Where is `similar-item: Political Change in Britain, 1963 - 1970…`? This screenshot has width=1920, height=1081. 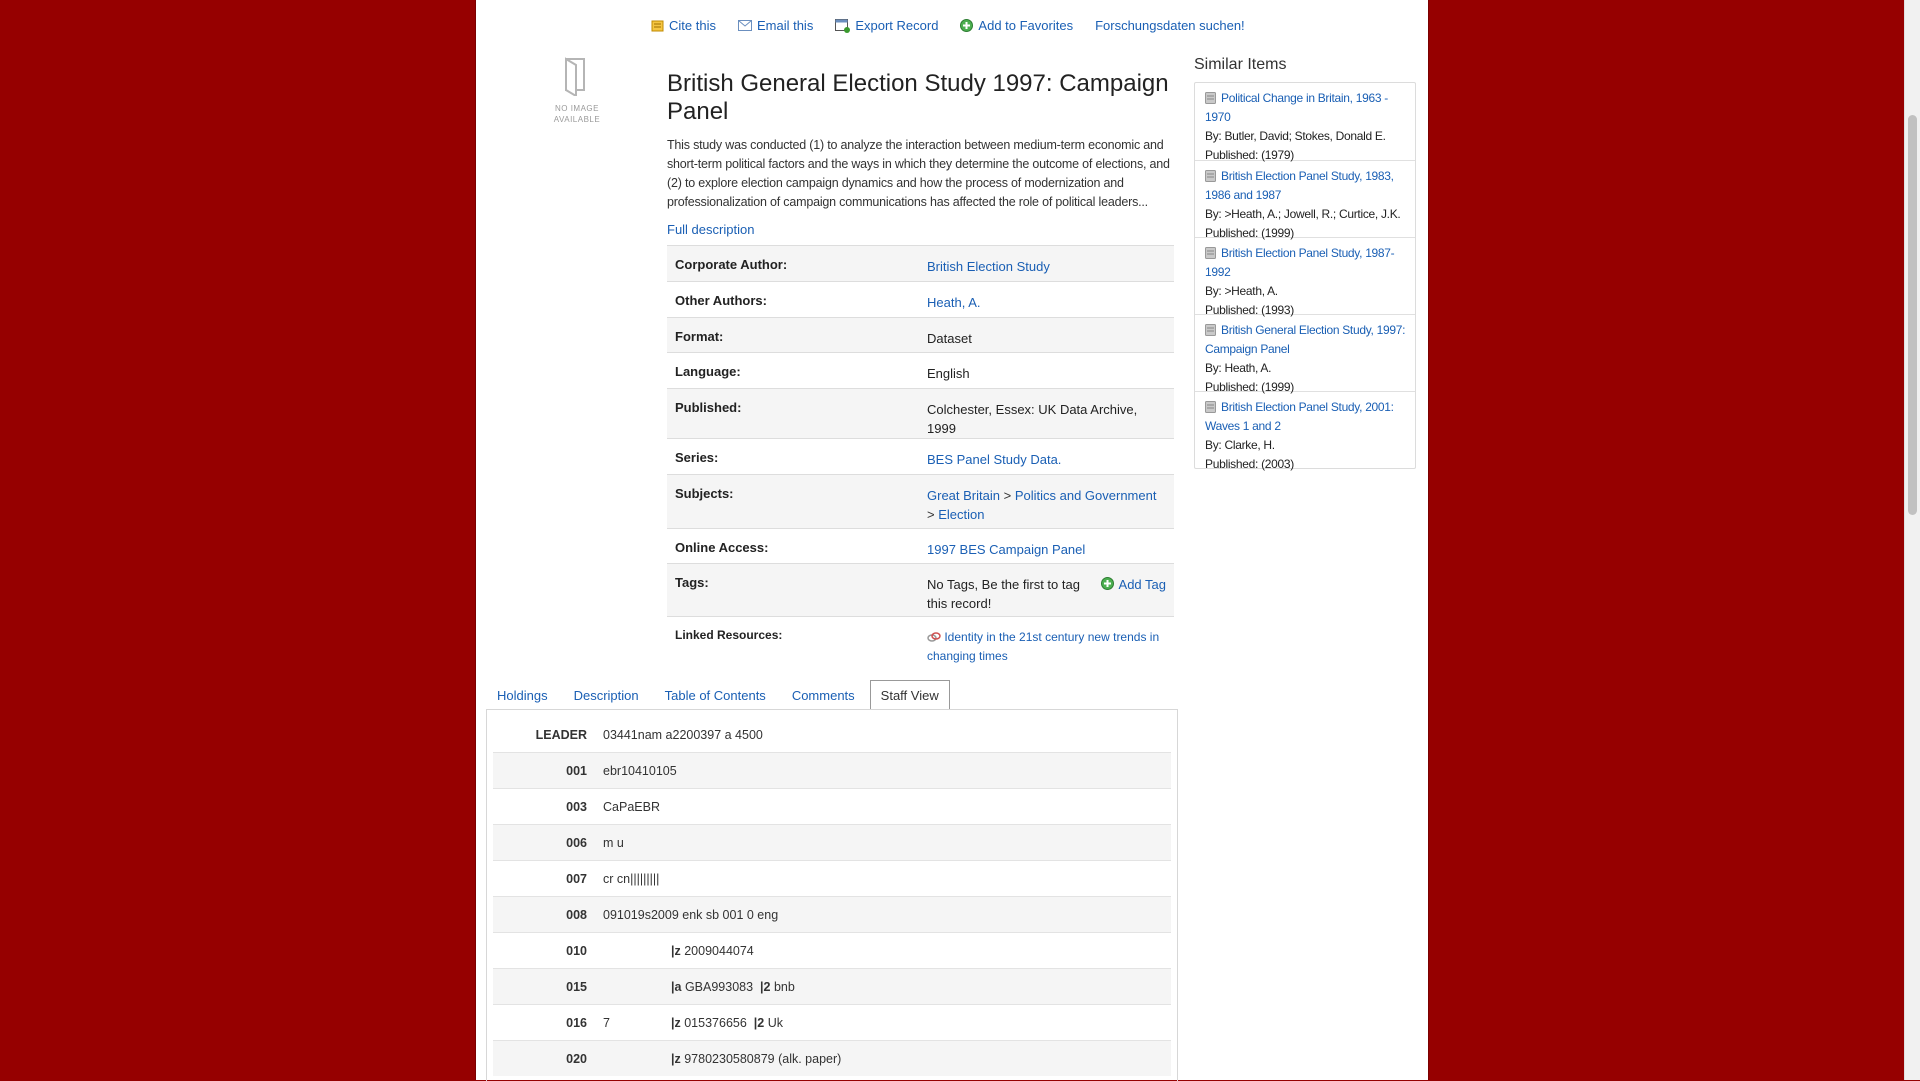 similar-item: Political Change in Britain, 1963 - 1970… is located at coordinates (1305, 122).